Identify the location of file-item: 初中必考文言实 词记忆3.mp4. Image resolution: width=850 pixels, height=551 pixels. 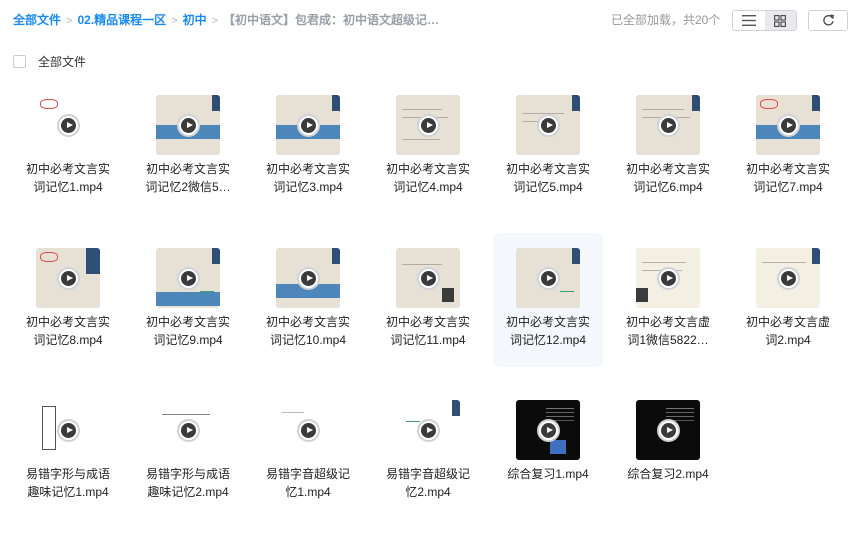
(308, 147).